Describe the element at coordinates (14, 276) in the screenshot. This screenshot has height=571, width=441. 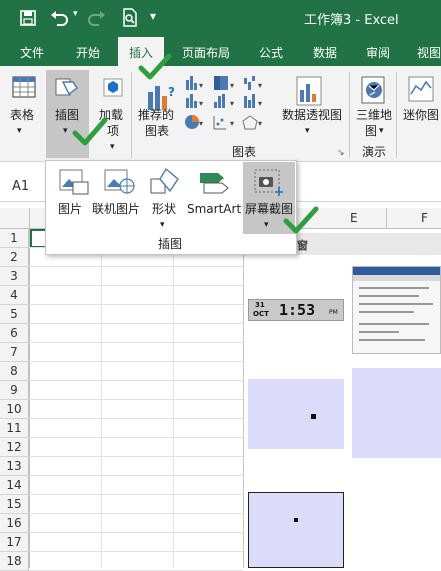
I see `row-header: 3` at that location.